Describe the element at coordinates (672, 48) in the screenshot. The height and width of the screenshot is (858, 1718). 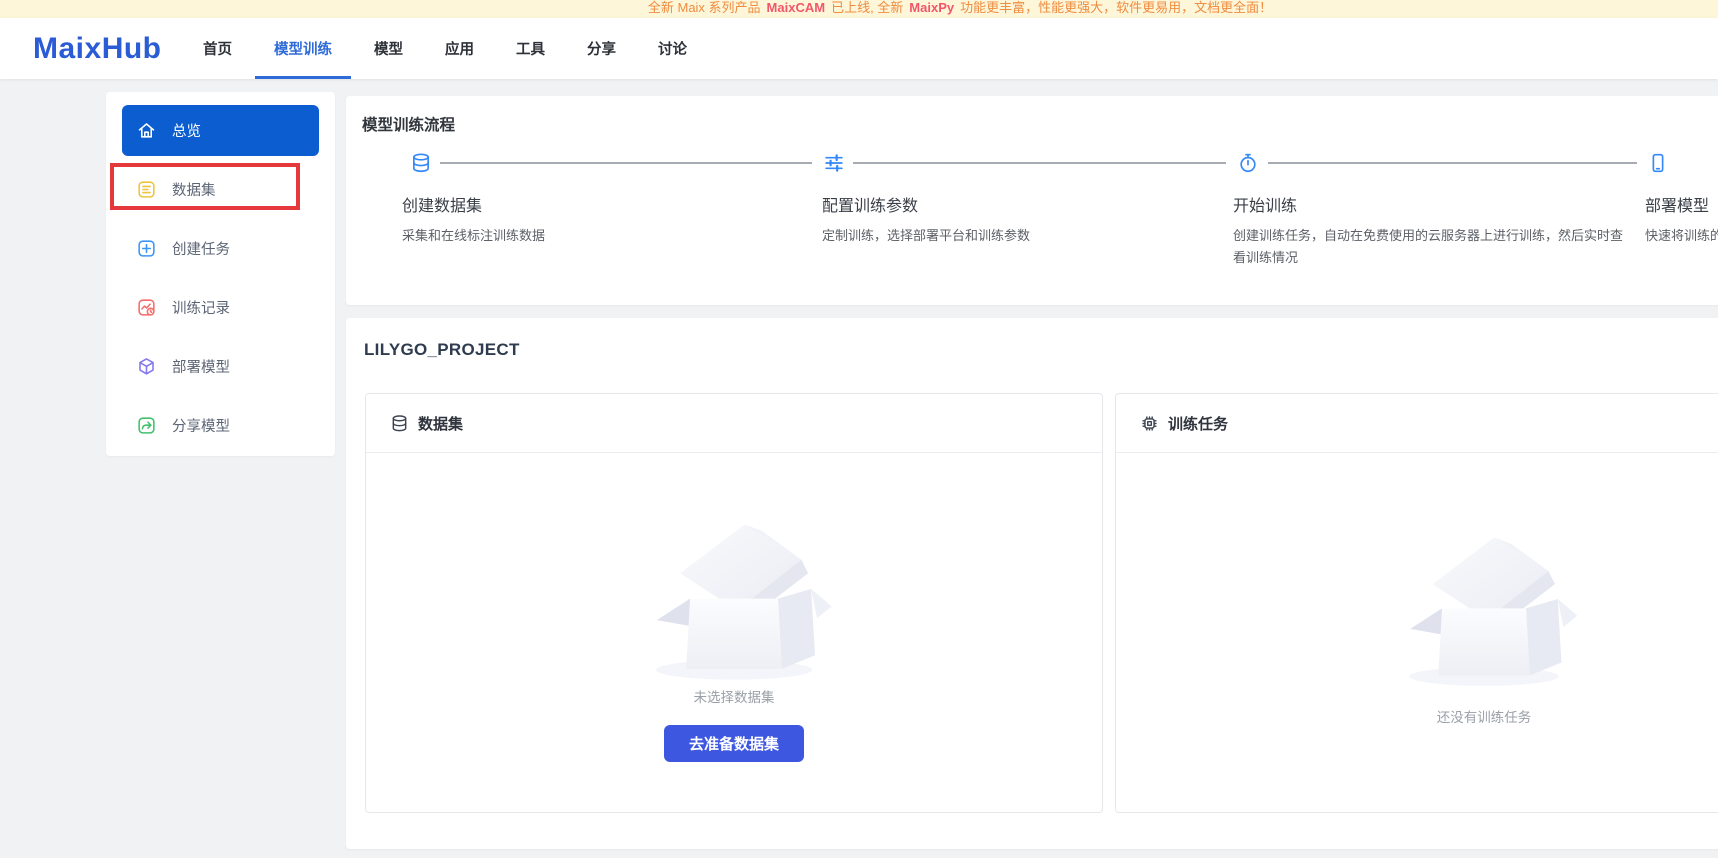
I see `nav-item-discuss: 讨论` at that location.